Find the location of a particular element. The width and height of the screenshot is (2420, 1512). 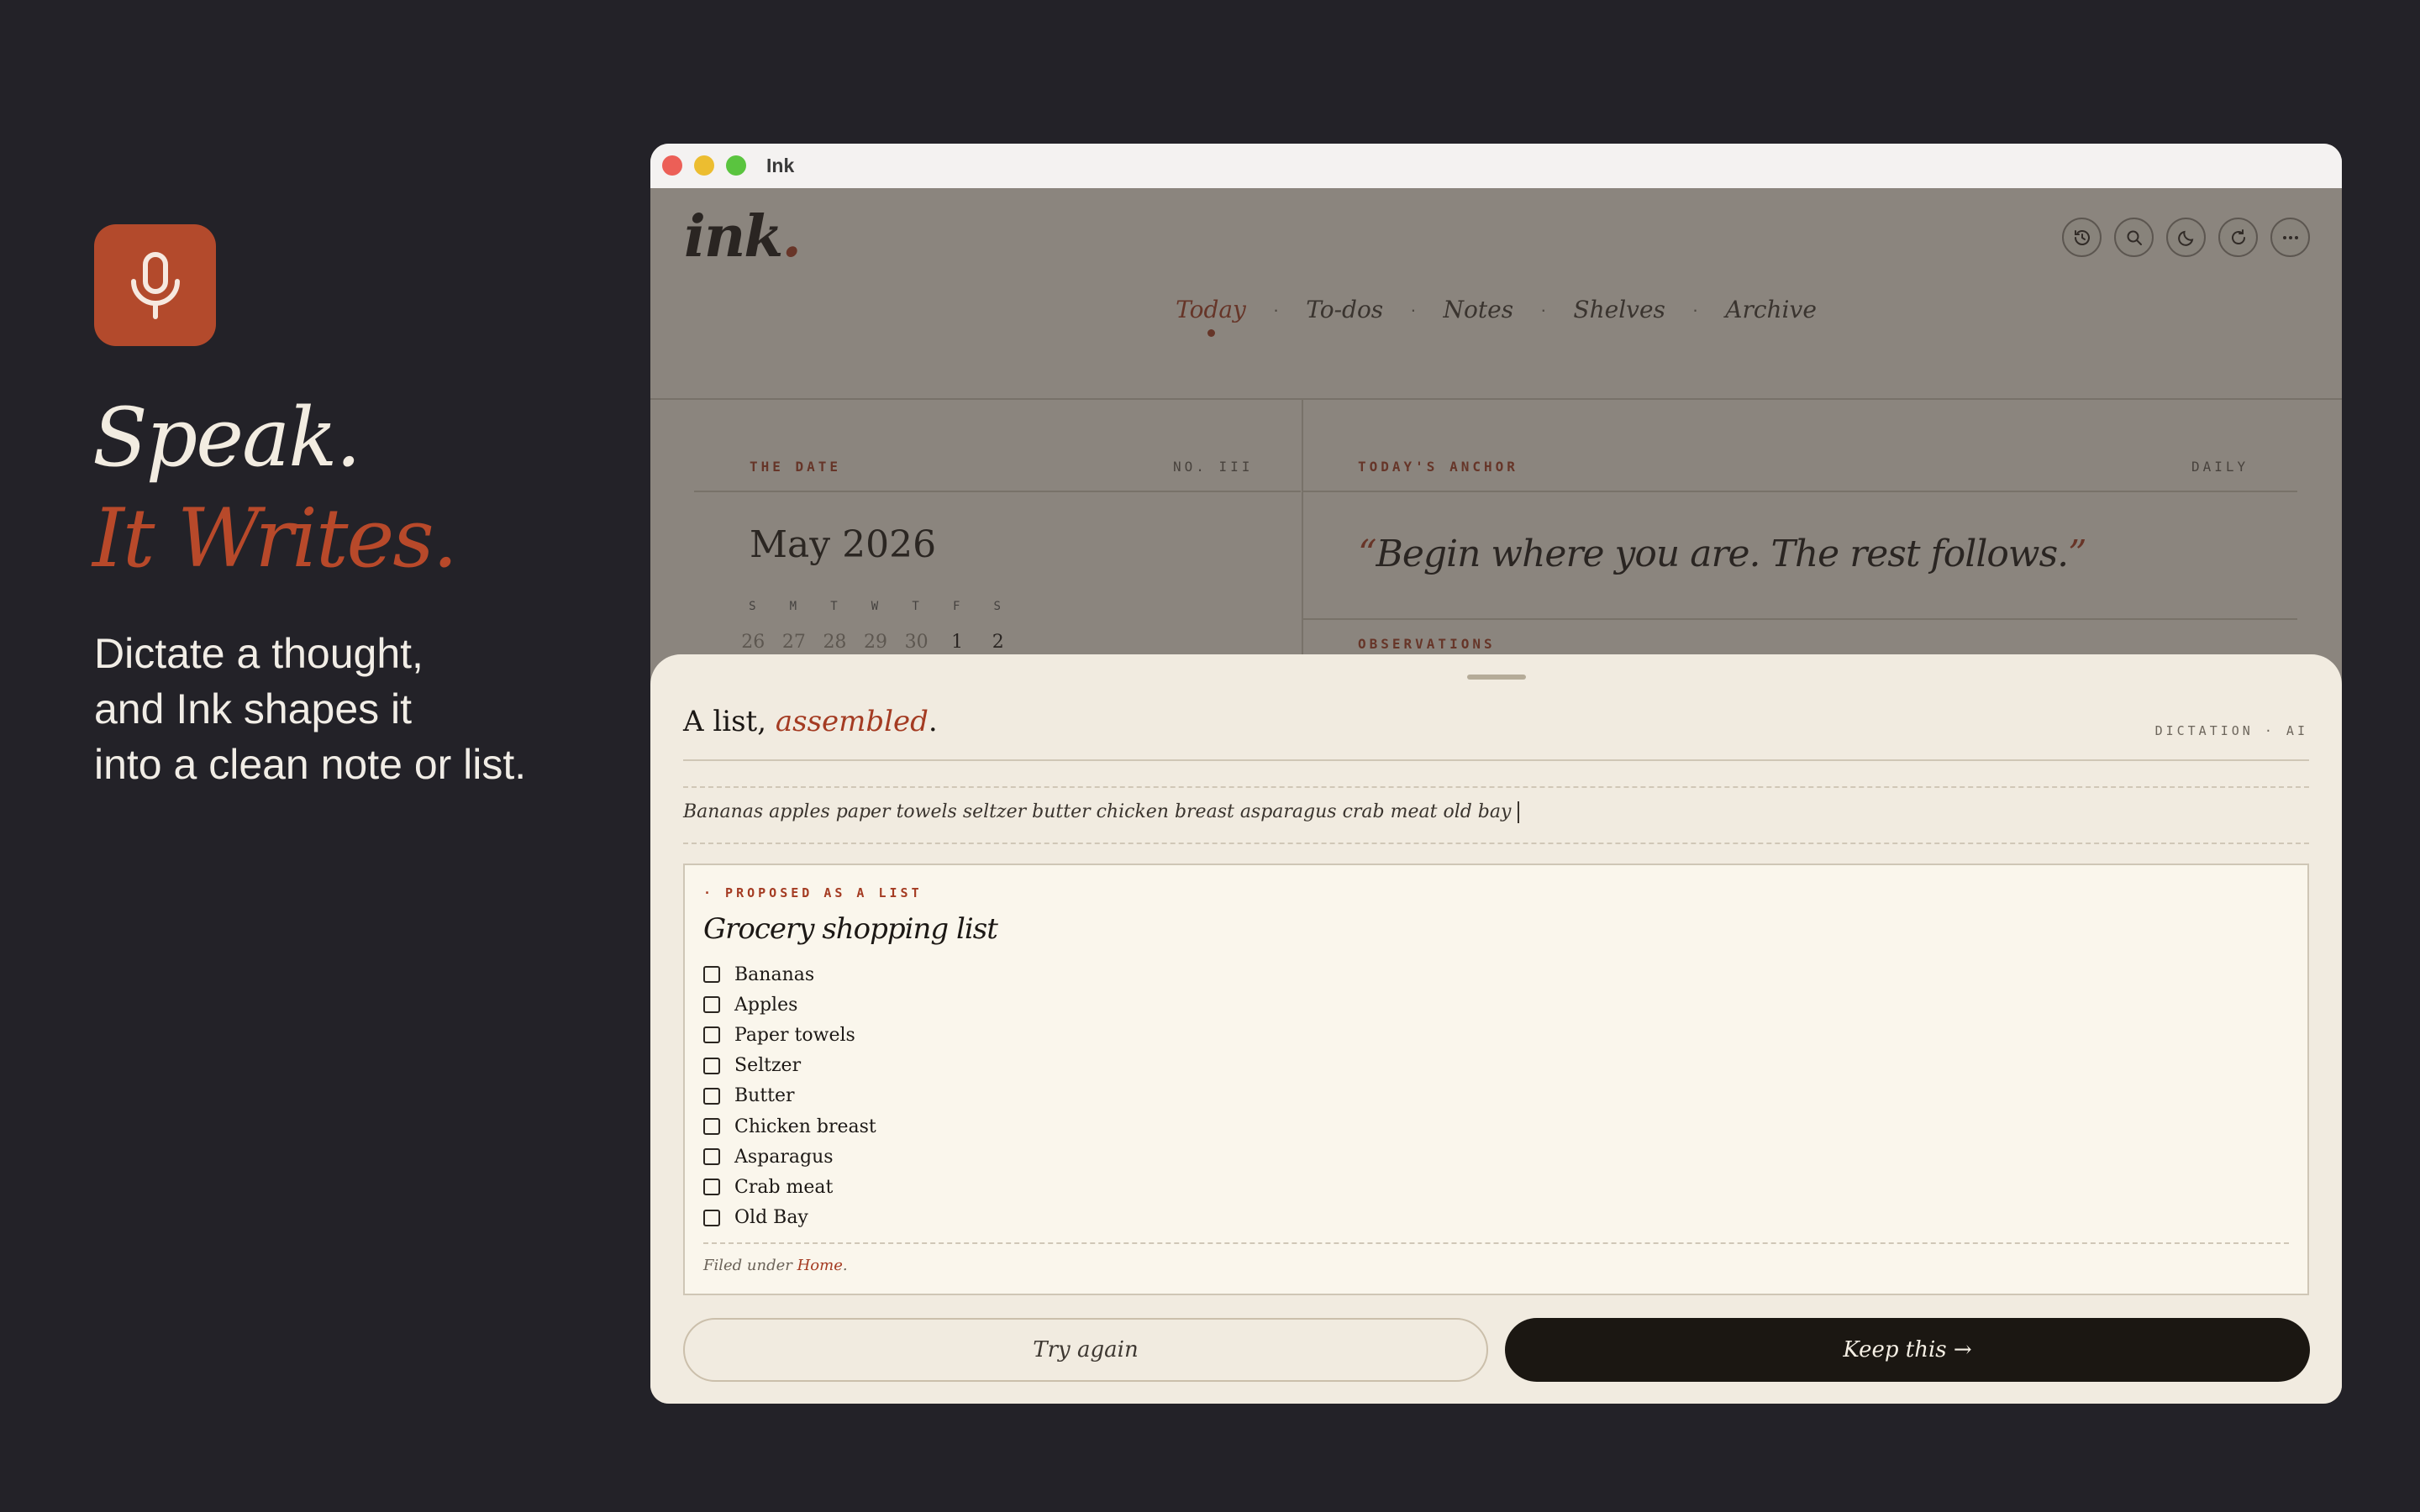

moon-icon is located at coordinates (2185, 238).